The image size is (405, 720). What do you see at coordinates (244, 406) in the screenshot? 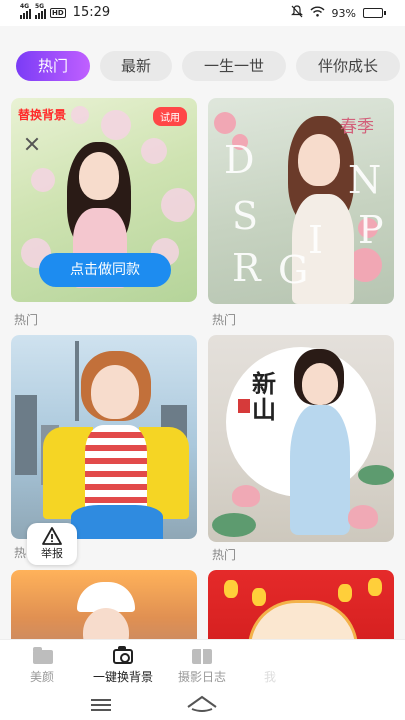
I see `red-seal` at bounding box center [244, 406].